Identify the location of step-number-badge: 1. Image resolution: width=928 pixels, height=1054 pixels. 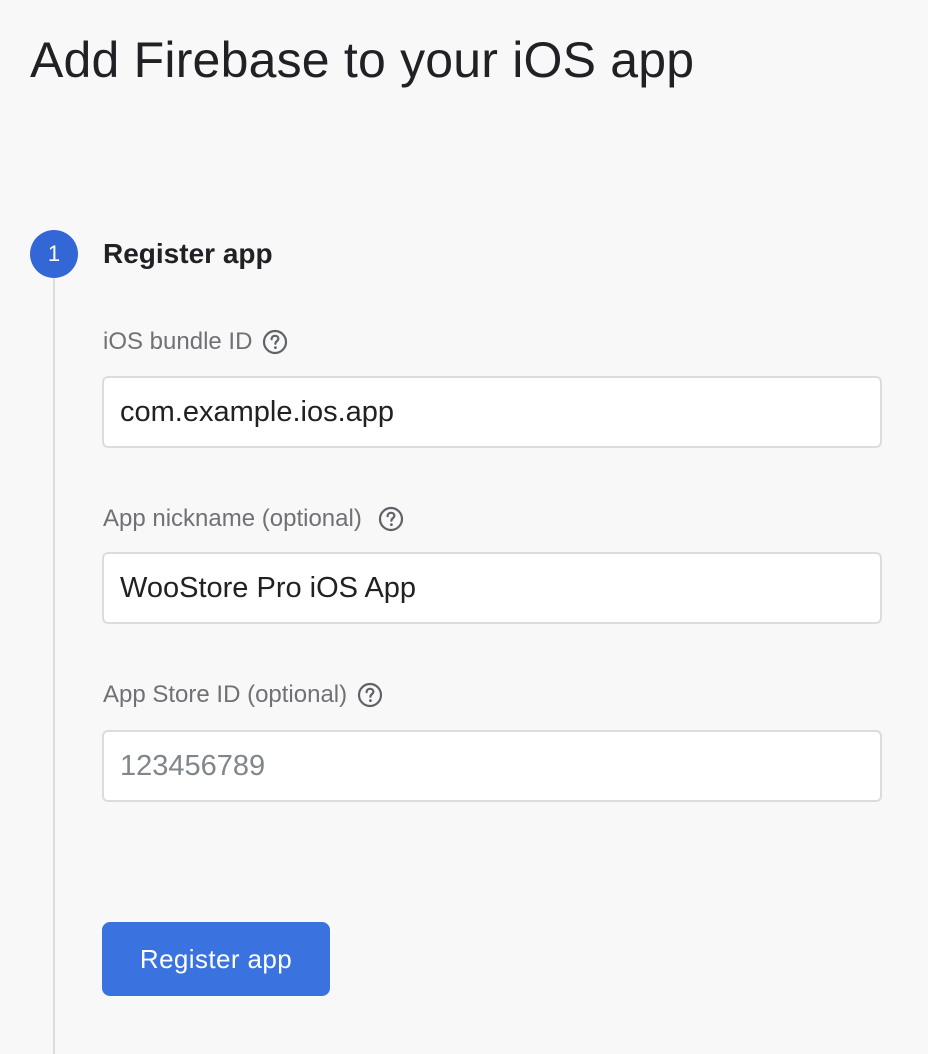
(54, 254).